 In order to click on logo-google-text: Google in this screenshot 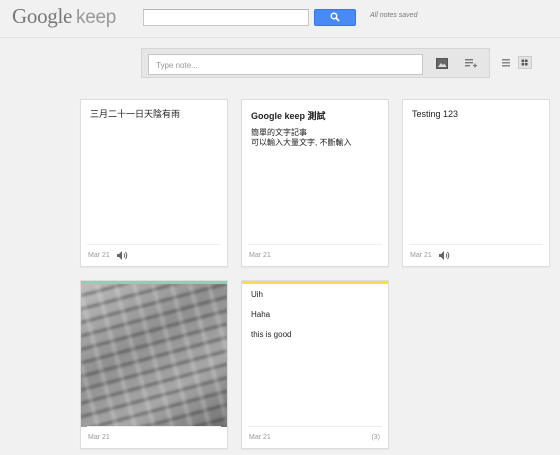, I will do `click(42, 16)`.